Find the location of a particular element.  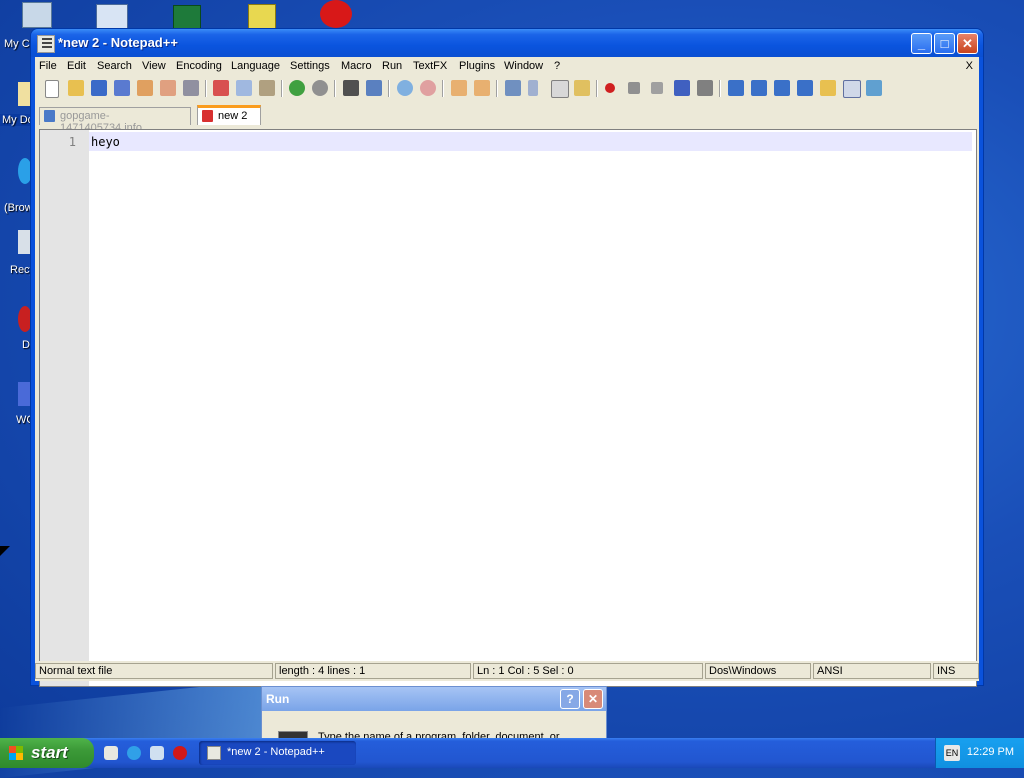

language-icon: EN is located at coordinates (952, 753).